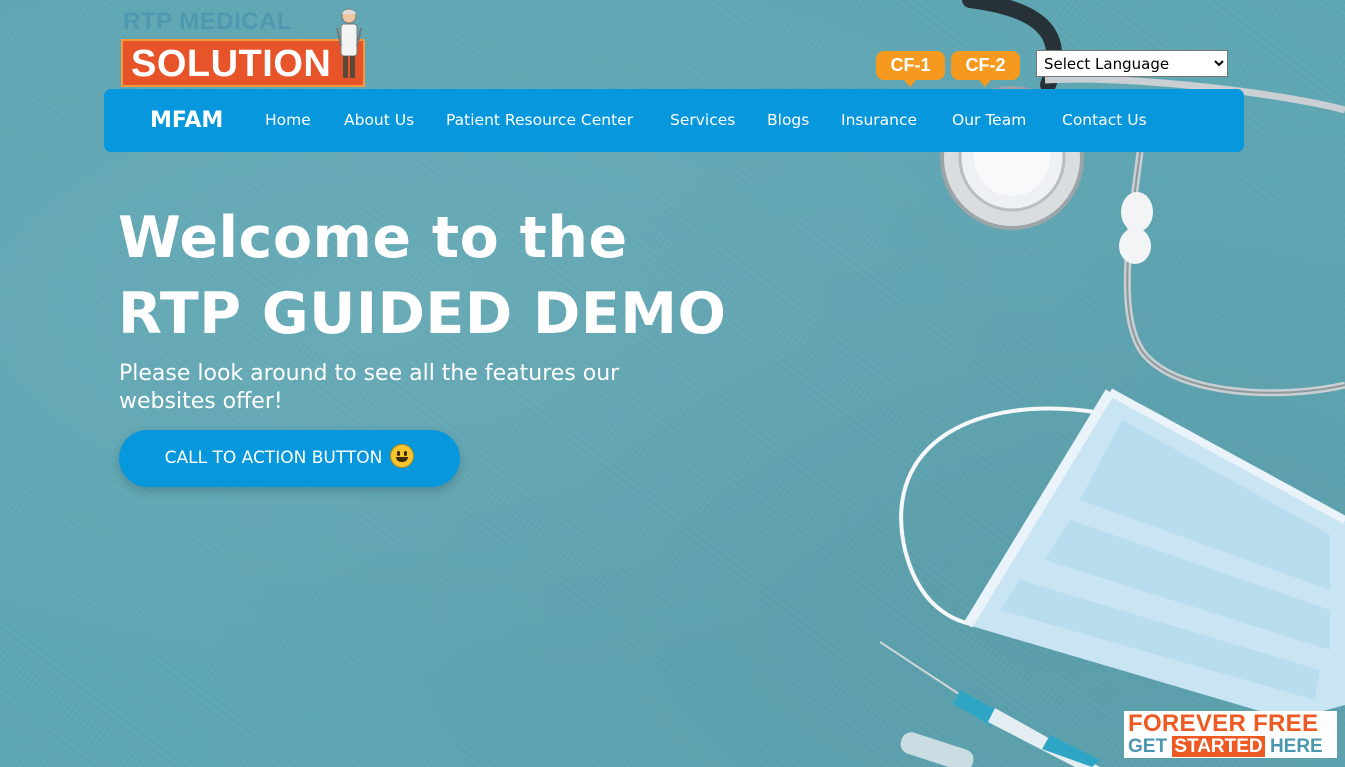 The height and width of the screenshot is (767, 1345). I want to click on grinning-face-icon, so click(402, 456).